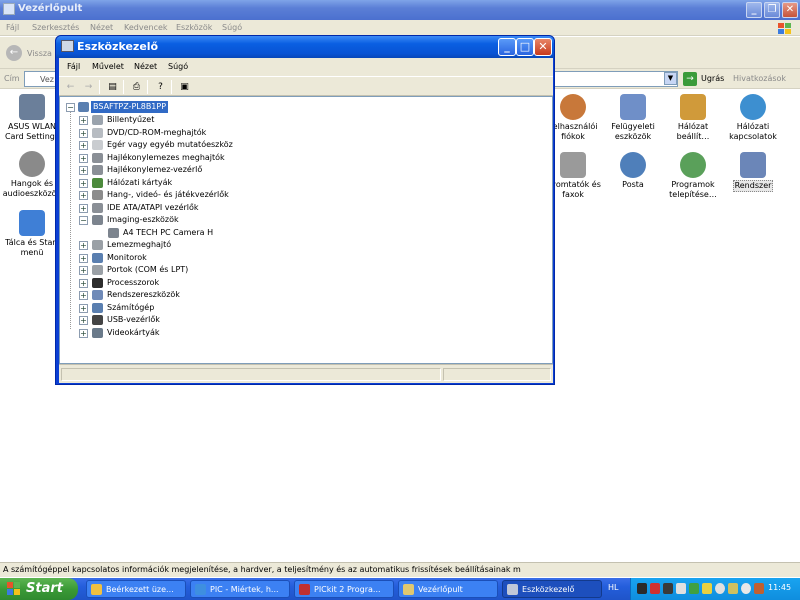 The image size is (800, 600). Describe the element at coordinates (210, 208) in the screenshot. I see `tree-category: + IDE ATA/ATAPI vezérlők` at that location.